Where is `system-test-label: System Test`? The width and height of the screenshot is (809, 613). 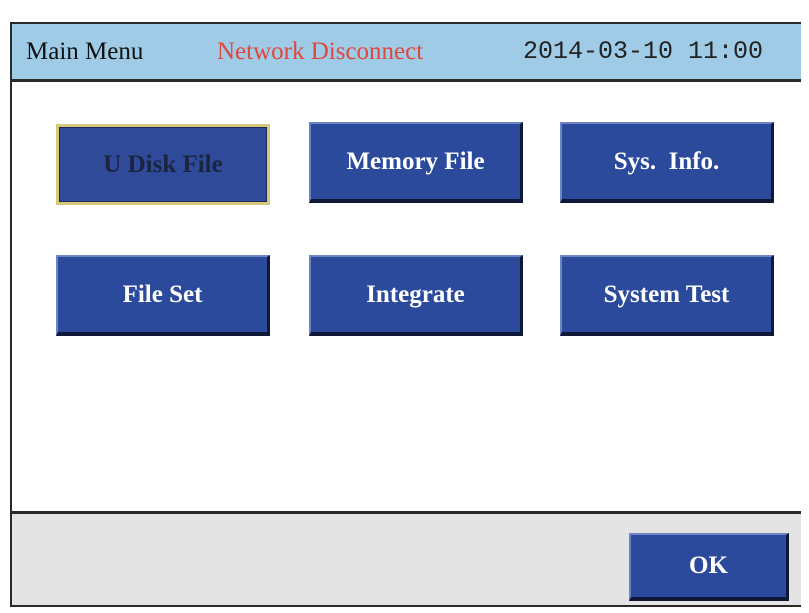 system-test-label: System Test is located at coordinates (666, 294).